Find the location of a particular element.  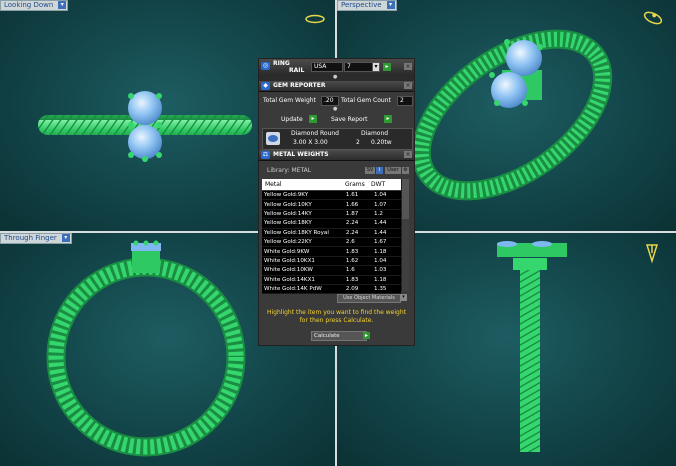

use-object-materials-select: Use Object Materials is located at coordinates (369, 298).